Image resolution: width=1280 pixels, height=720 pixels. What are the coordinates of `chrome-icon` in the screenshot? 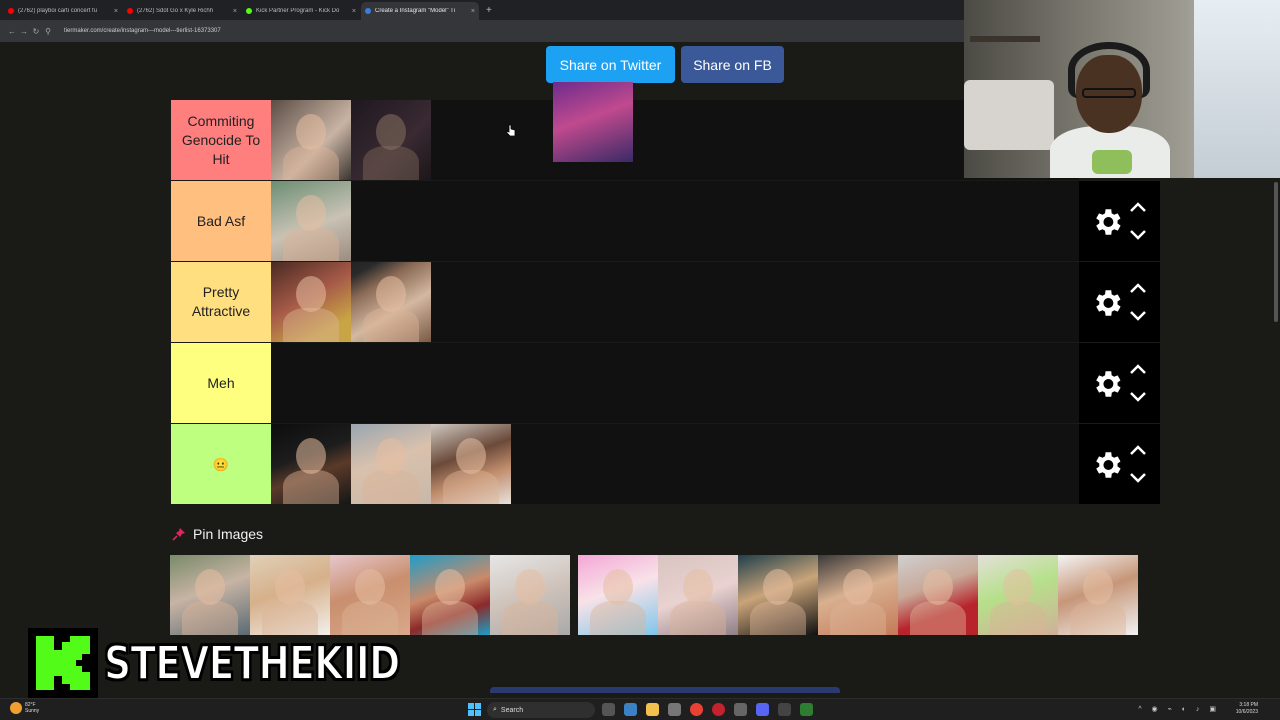 It's located at (696, 709).